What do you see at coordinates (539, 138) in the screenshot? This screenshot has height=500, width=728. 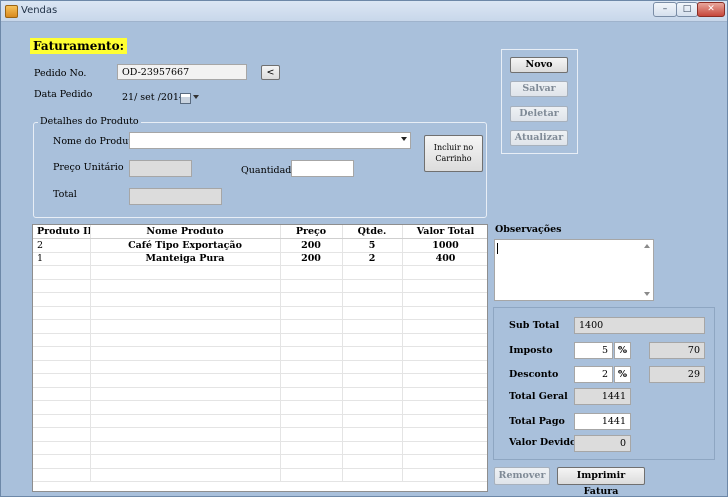 I see `atualizar-button: Atualizar` at bounding box center [539, 138].